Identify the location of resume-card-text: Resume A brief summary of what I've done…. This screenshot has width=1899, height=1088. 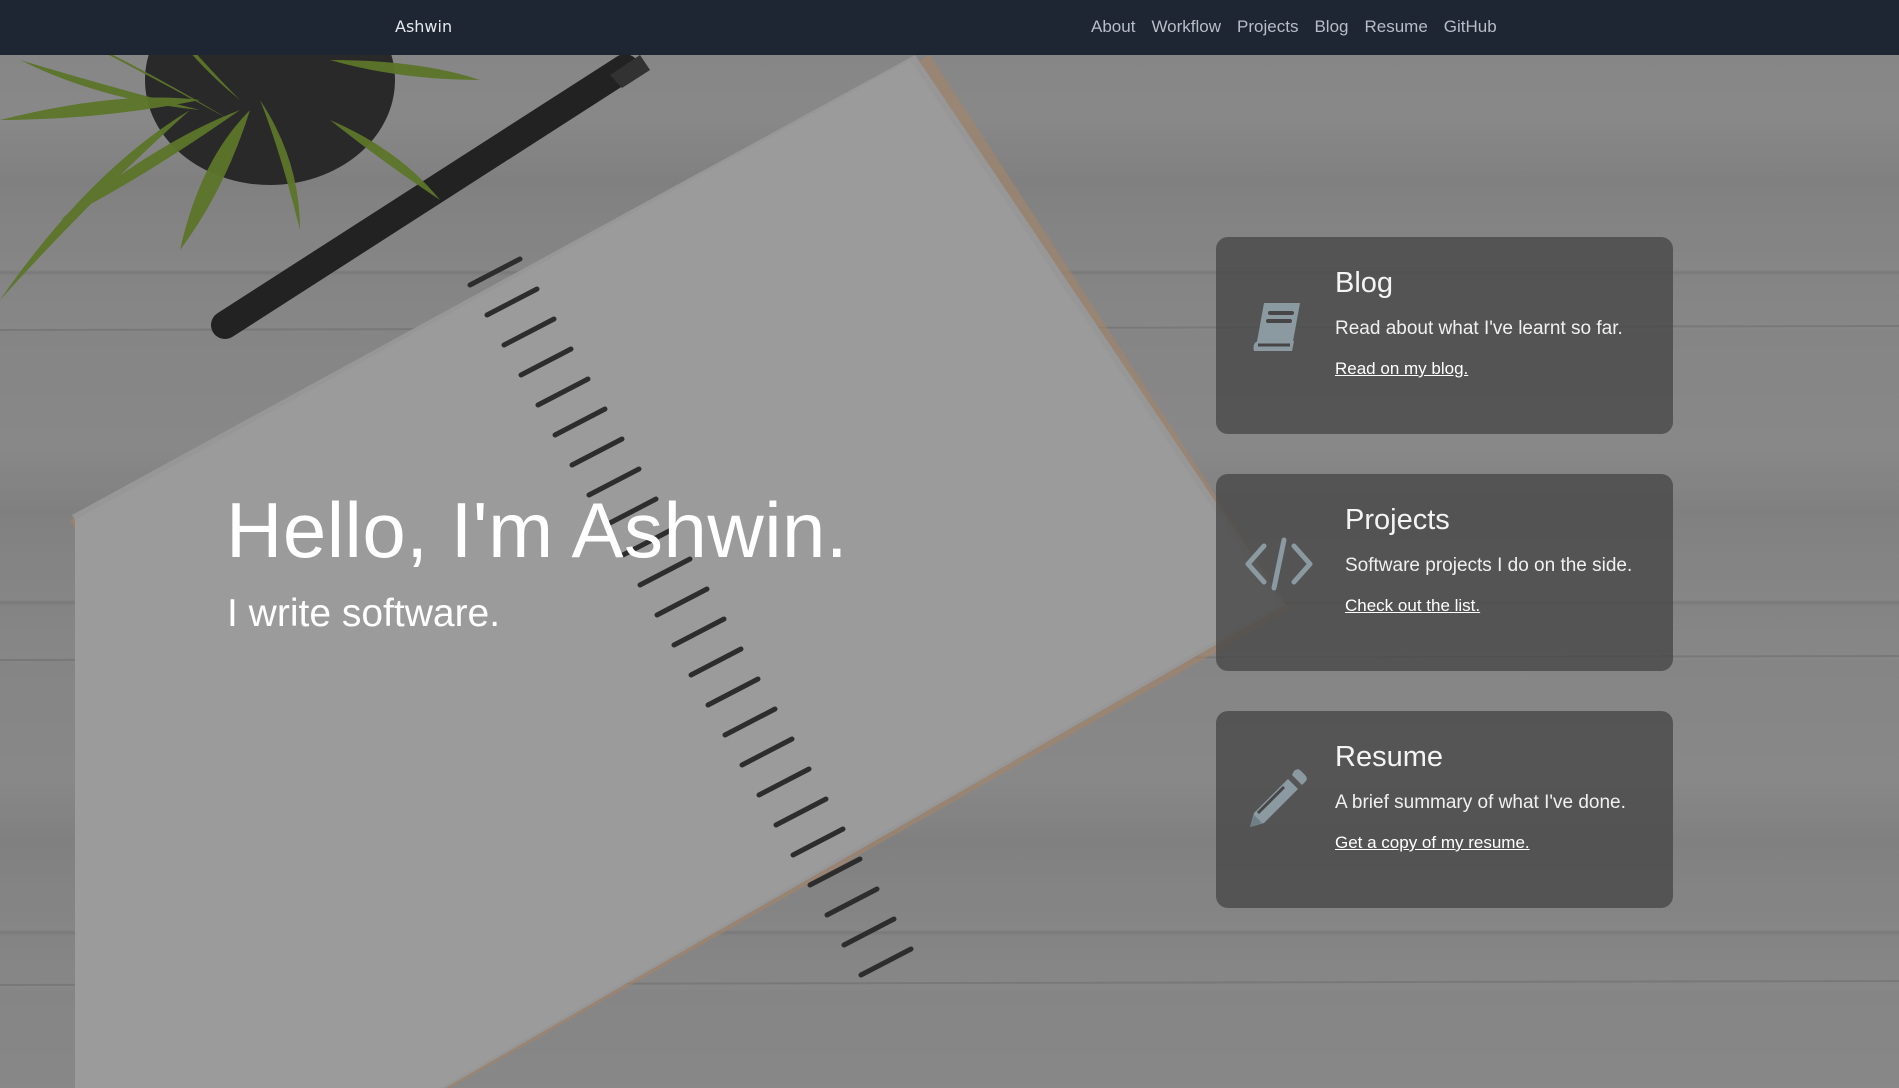
(1494, 797).